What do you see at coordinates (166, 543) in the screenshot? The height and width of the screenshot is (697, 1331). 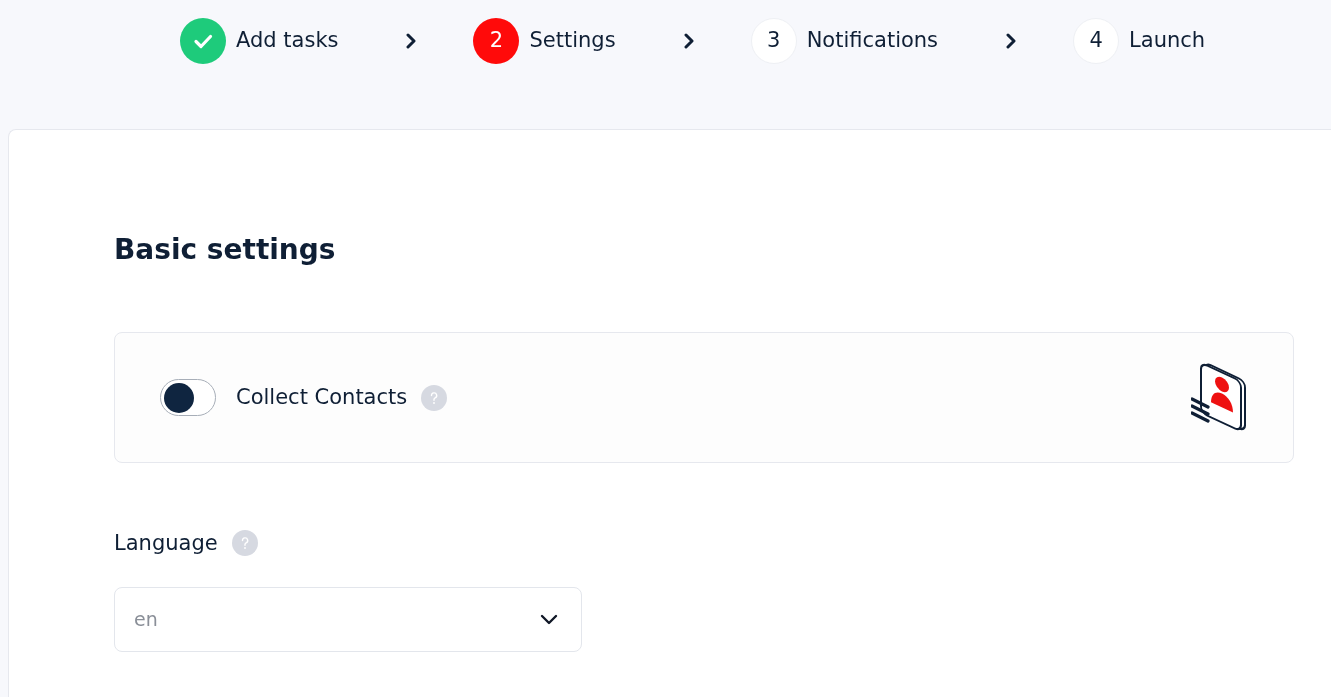 I see `field-label: Language` at bounding box center [166, 543].